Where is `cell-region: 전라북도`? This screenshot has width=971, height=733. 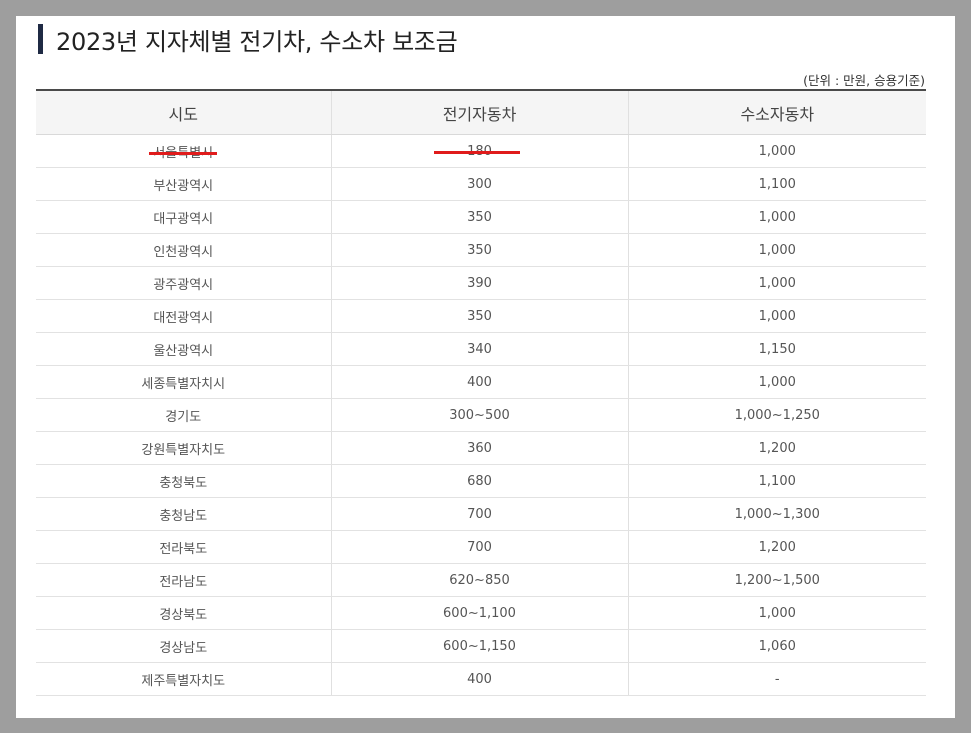
cell-region: 전라북도 is located at coordinates (184, 547).